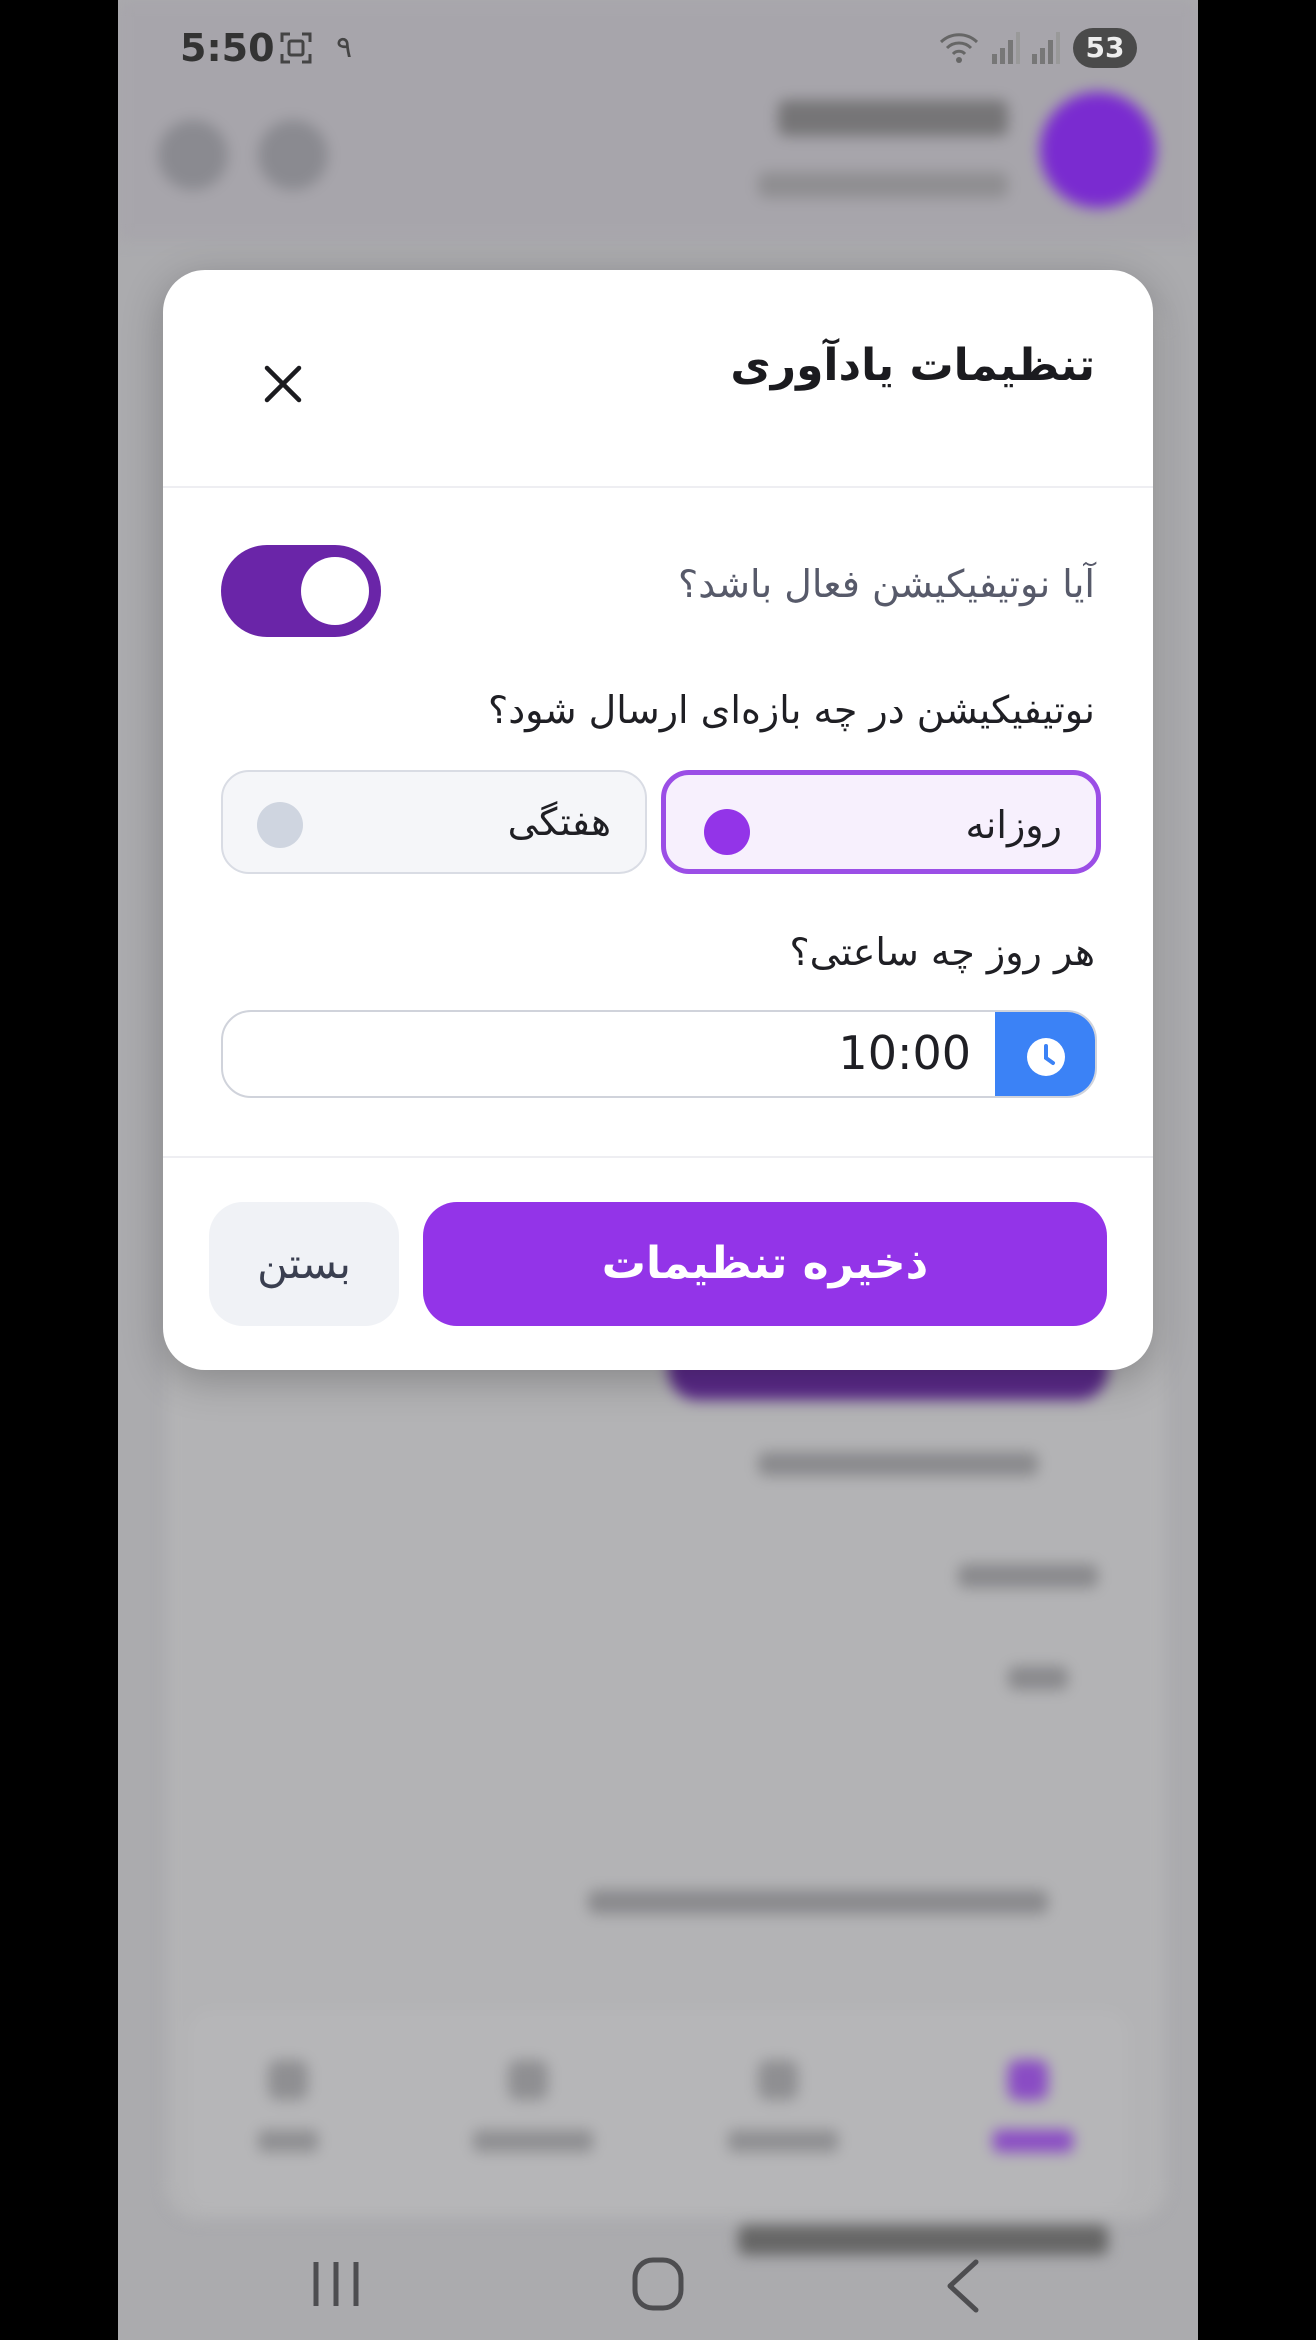 Image resolution: width=1316 pixels, height=2340 pixels. What do you see at coordinates (559, 822) in the screenshot?
I see `option-weekly-label: هفتگی` at bounding box center [559, 822].